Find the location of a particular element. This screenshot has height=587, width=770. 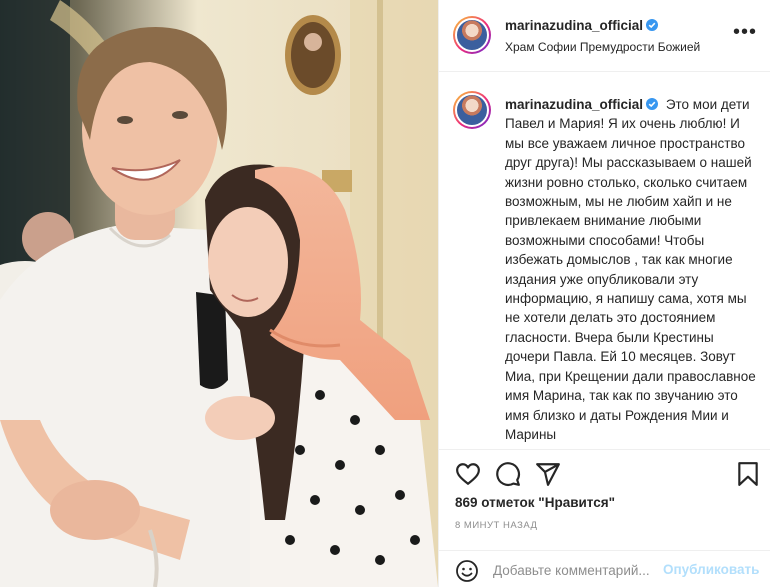

caption-username: marinazudina_official is located at coordinates (582, 104).